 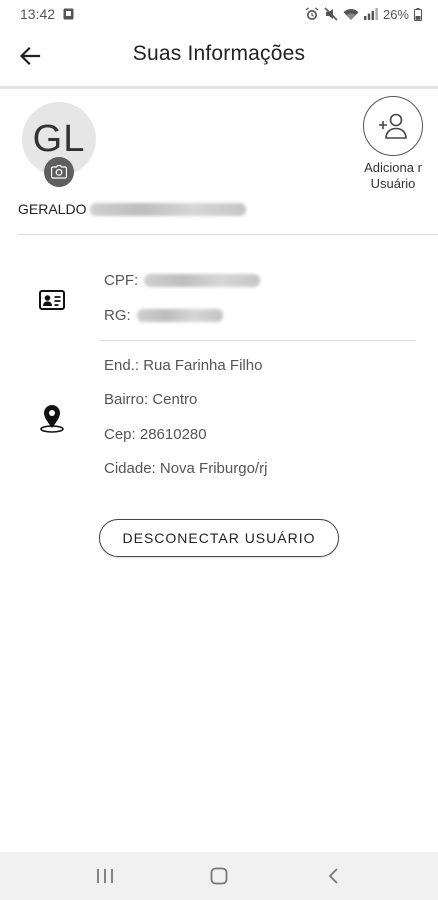 I want to click on address-city: Cidade: Nova Friburgo/rj, so click(x=186, y=468).